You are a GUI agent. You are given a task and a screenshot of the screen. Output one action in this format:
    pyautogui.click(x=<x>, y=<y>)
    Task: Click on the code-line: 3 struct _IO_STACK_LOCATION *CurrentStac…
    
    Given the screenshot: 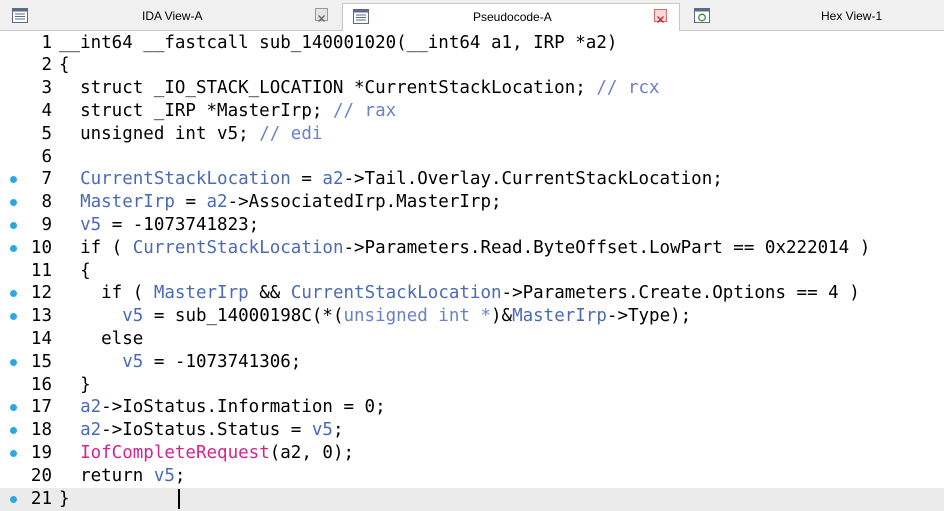 What is the action you would take?
    pyautogui.click(x=472, y=88)
    